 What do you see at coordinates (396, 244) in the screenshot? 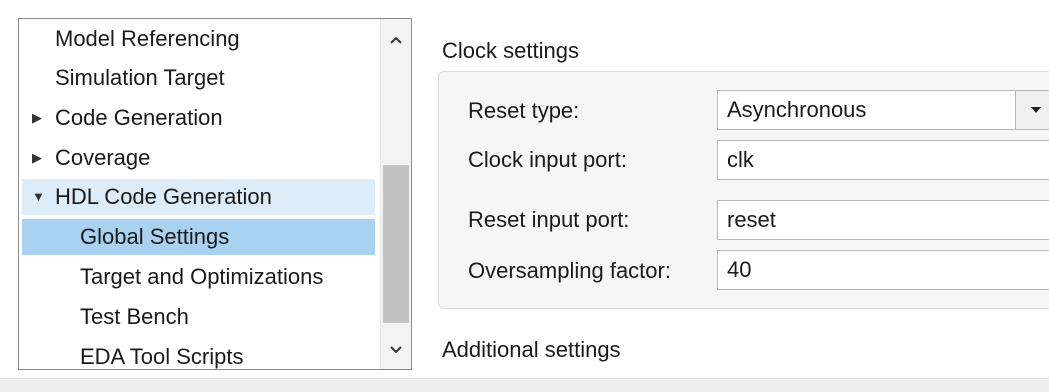
I see `scroll-thumb` at bounding box center [396, 244].